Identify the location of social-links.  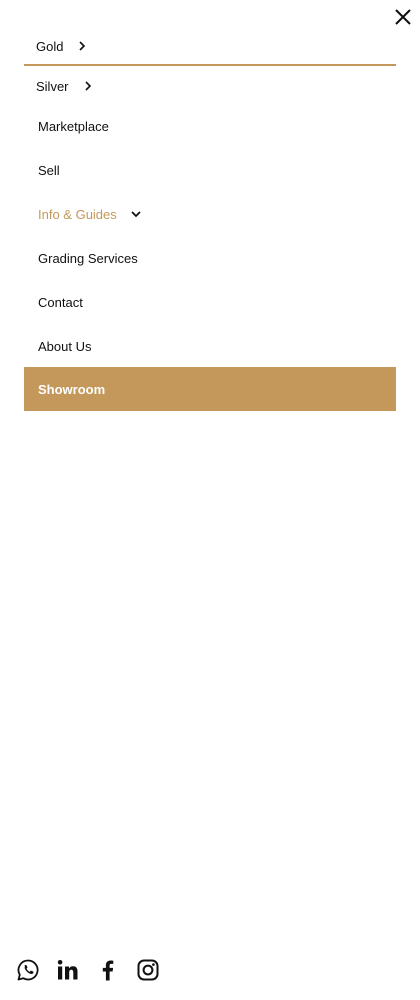
(88, 970).